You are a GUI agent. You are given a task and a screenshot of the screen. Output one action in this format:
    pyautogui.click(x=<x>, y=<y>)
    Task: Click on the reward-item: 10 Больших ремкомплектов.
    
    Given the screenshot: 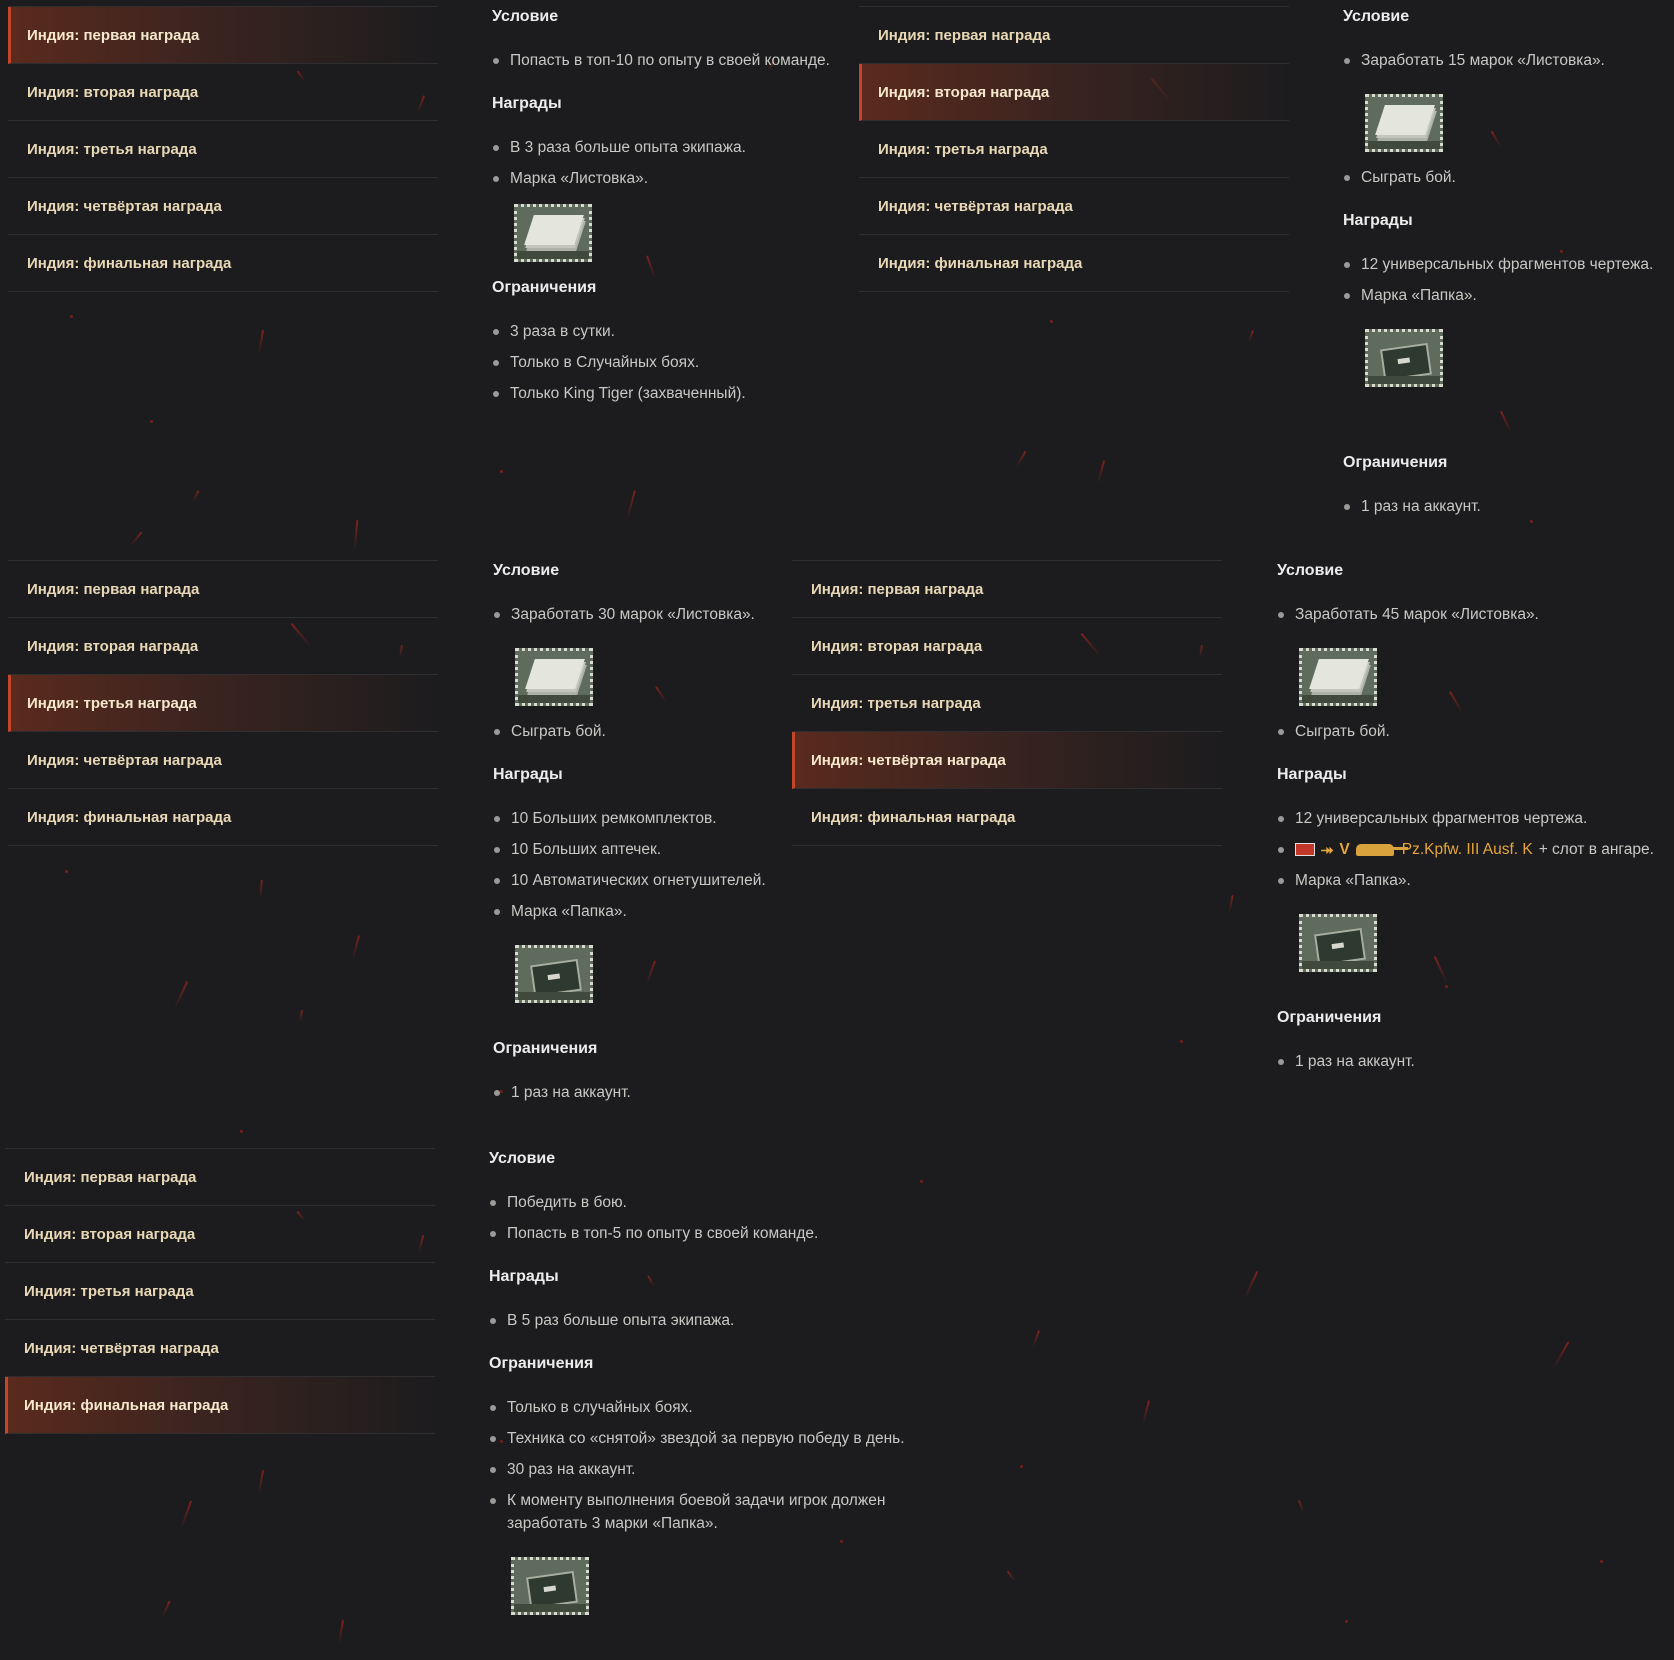 What is the action you would take?
    pyautogui.click(x=643, y=818)
    